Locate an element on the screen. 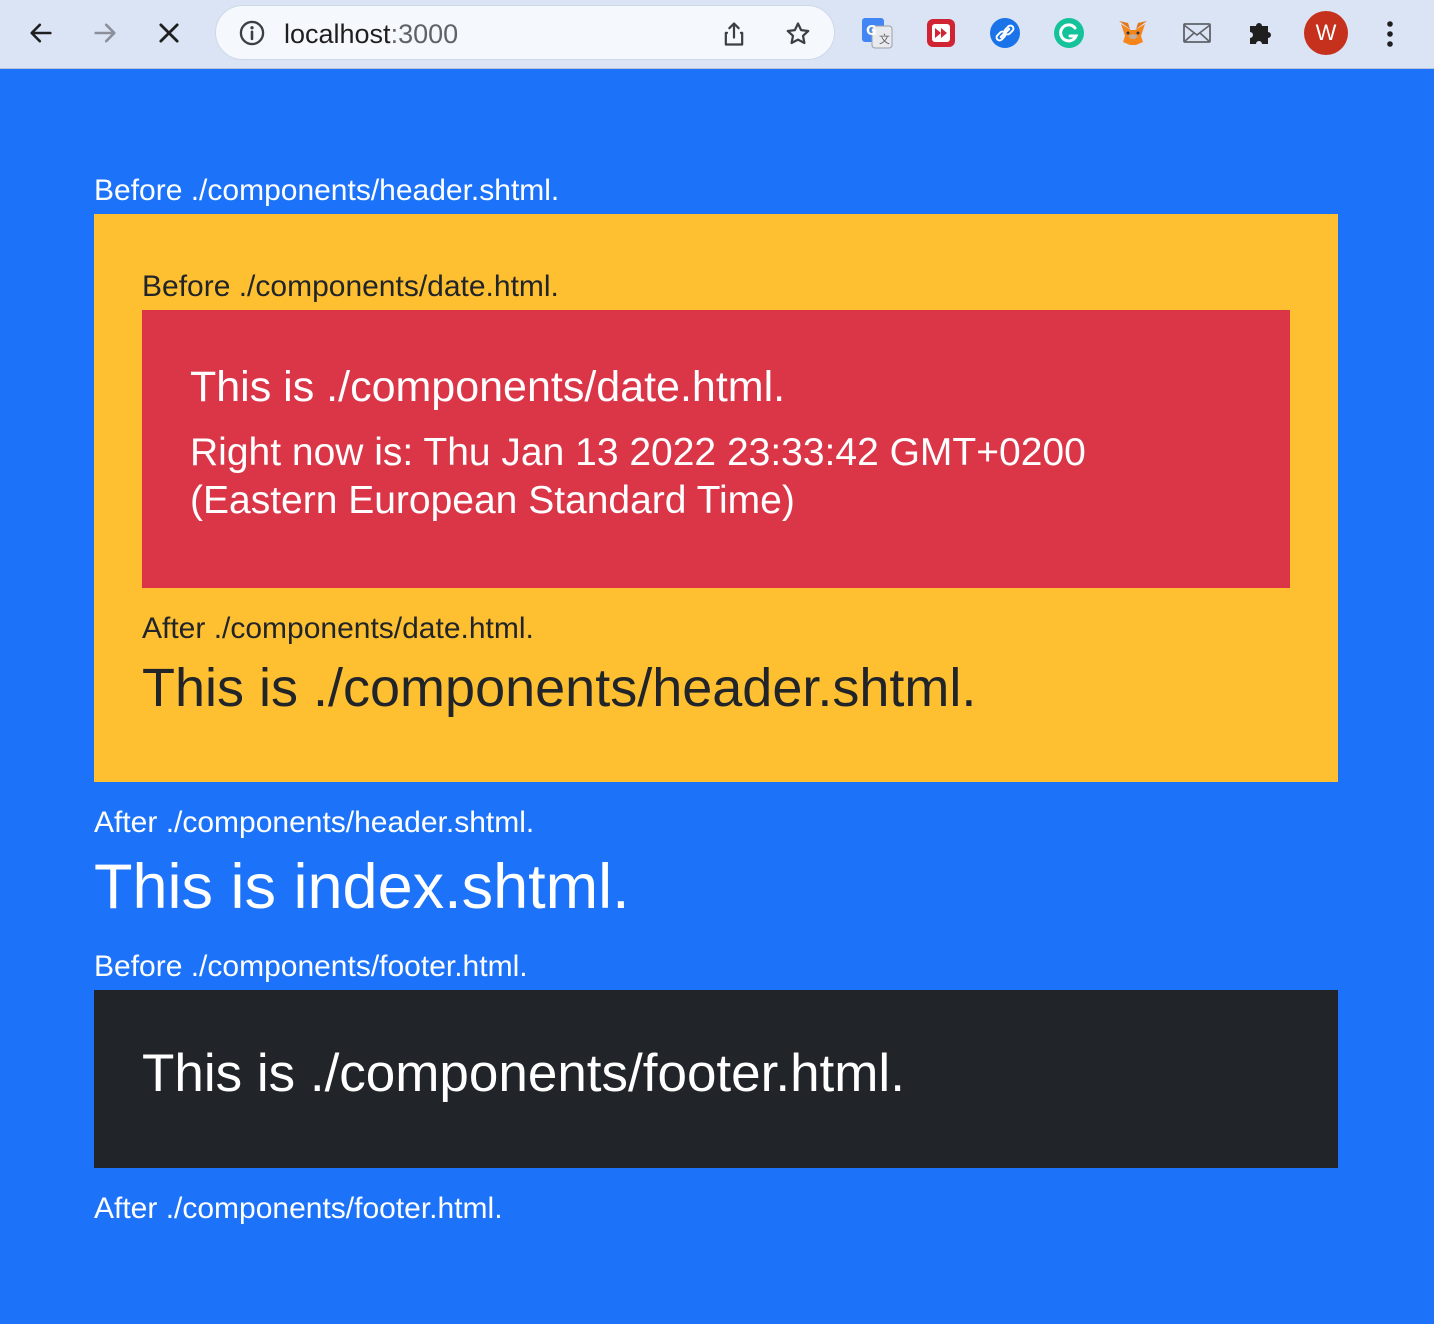  before-header-text: Before ./components/header.shtml. is located at coordinates (327, 190).